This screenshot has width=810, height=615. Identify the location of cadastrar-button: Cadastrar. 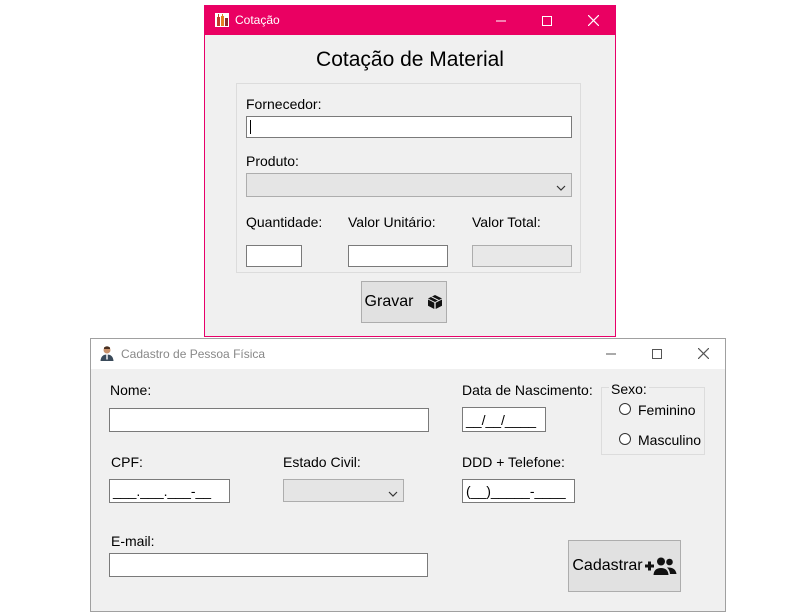
(624, 566).